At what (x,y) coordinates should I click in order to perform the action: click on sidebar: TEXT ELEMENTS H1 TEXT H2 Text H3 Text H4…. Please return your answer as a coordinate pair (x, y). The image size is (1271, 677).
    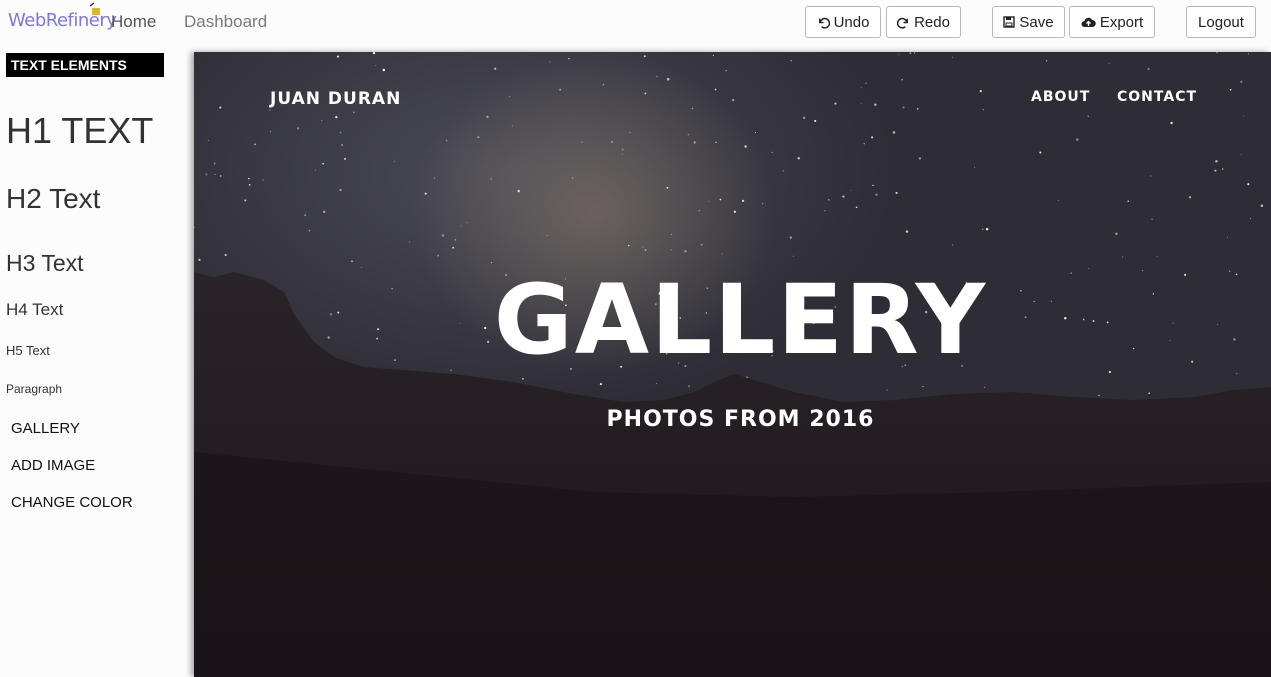
    Looking at the image, I should click on (95, 362).